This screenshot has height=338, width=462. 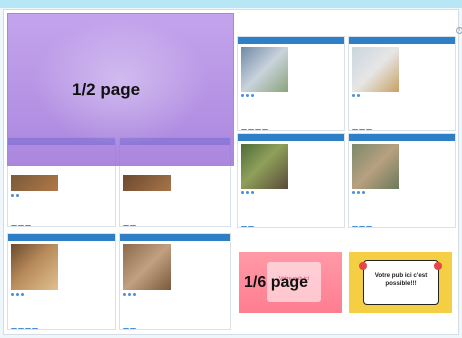 I want to click on info-icon: i, so click(x=459, y=30).